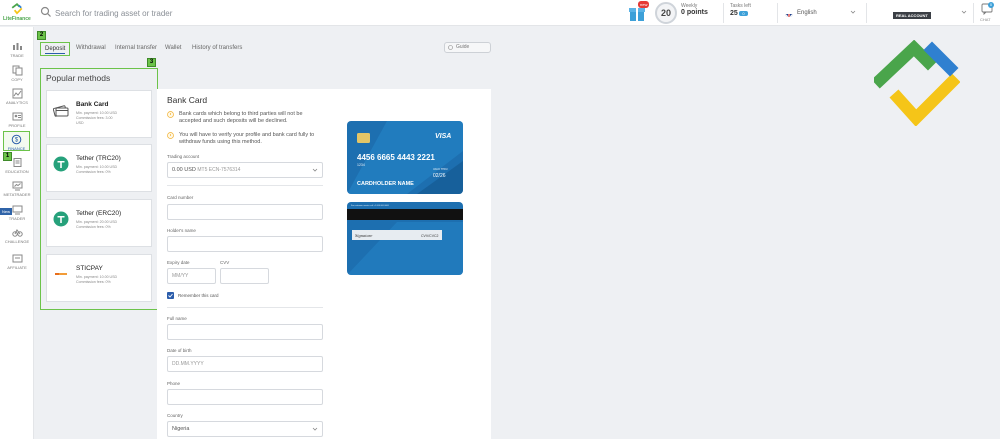 Image resolution: width=1000 pixels, height=439 pixels. I want to click on trading-account-label: Trading account, so click(183, 156).